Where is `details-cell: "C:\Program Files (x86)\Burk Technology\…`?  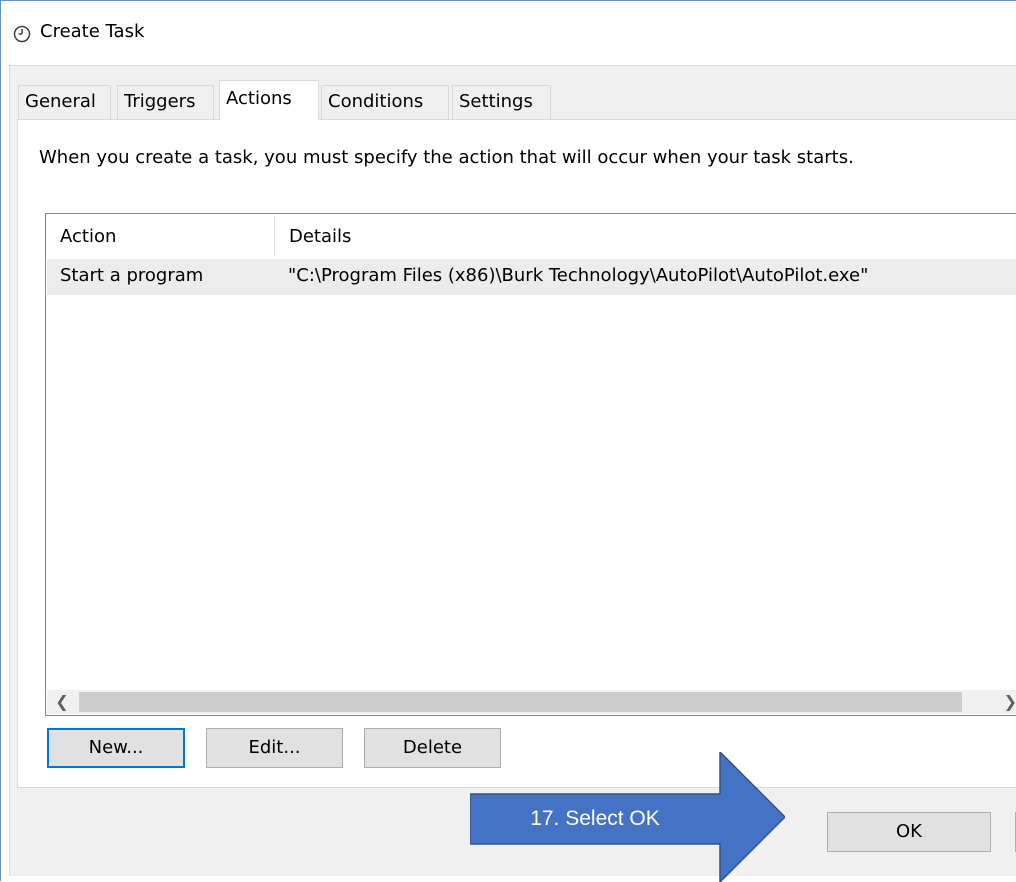
details-cell: "C:\Program Files (x86)\Burk Technology\… is located at coordinates (578, 275).